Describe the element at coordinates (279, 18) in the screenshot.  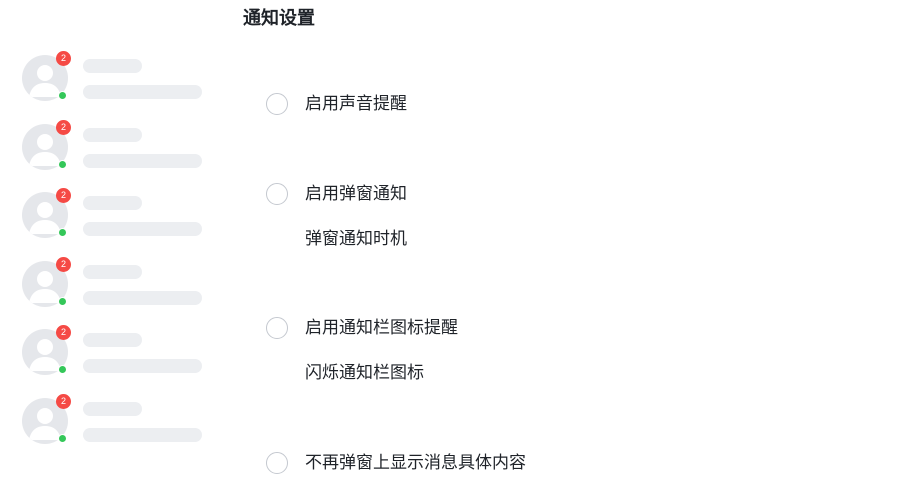
I see `page-title: 通知设置` at that location.